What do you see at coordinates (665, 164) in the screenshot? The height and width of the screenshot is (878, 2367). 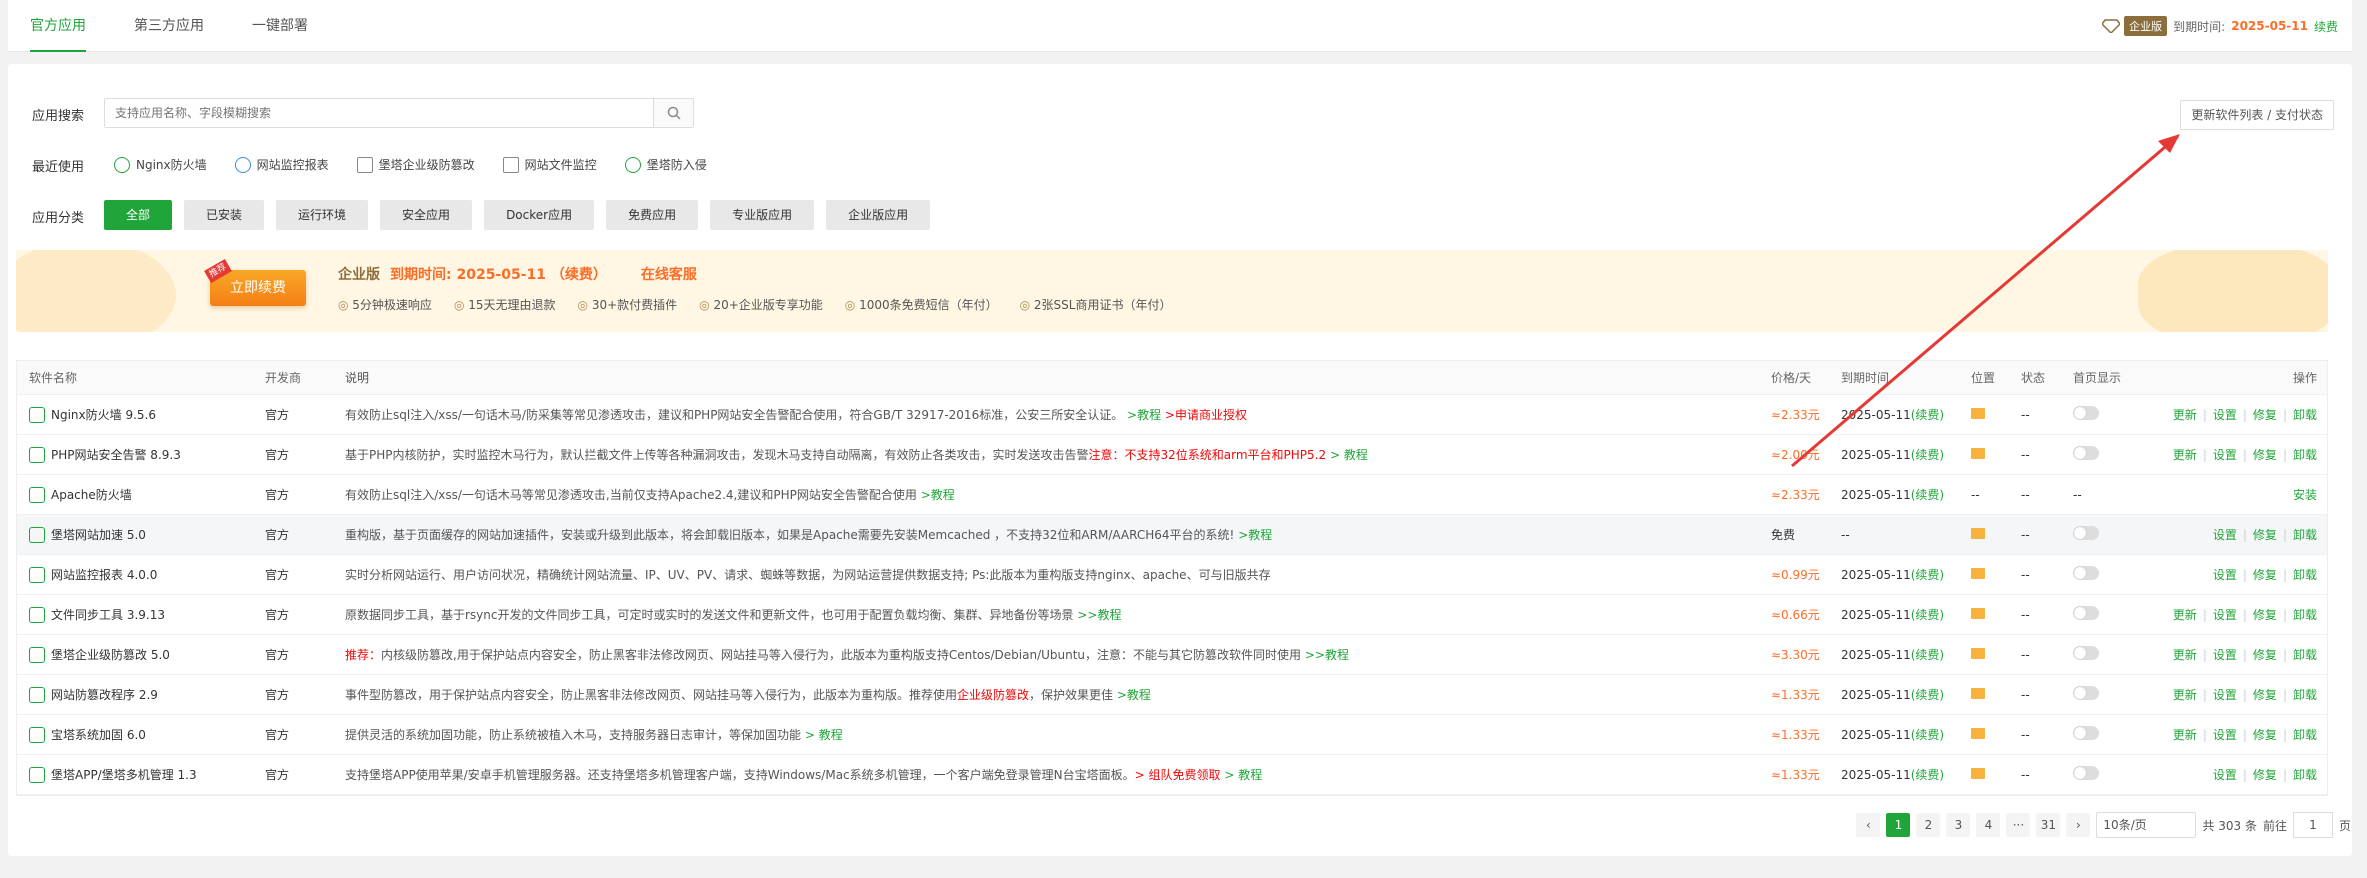 I see `recent-item: 堡塔防入侵` at bounding box center [665, 164].